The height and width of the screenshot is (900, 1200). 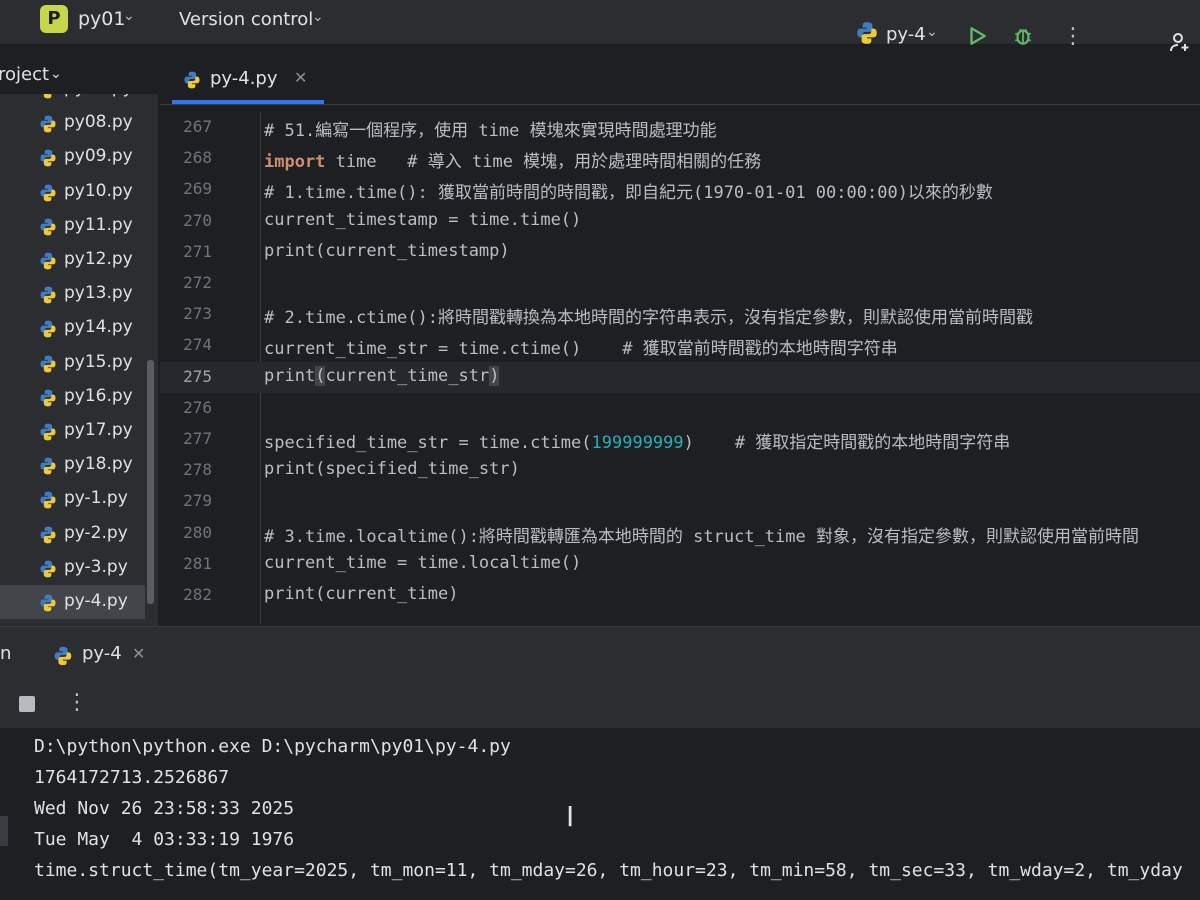 What do you see at coordinates (98, 361) in the screenshot?
I see `file-name: py15.py` at bounding box center [98, 361].